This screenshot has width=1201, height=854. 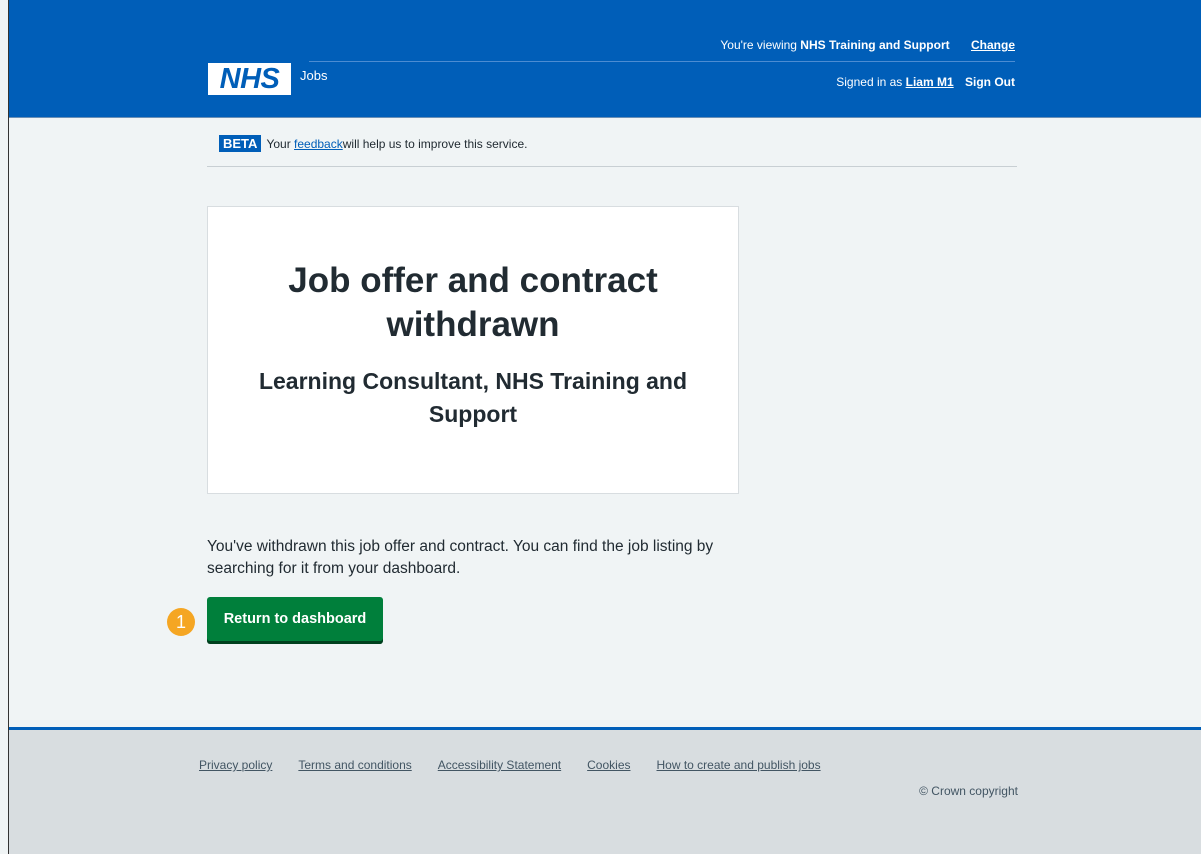 What do you see at coordinates (930, 82) in the screenshot?
I see `user-account-link: Liam M1` at bounding box center [930, 82].